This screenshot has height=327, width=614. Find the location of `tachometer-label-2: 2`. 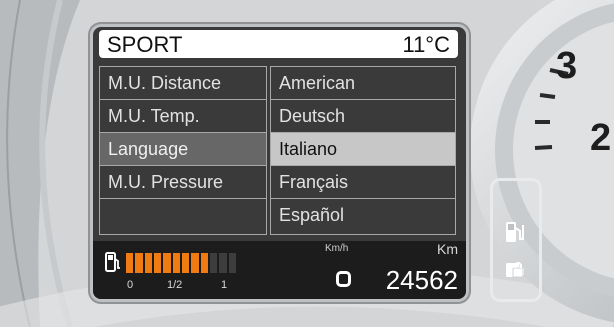

tachometer-label-2: 2 is located at coordinates (601, 138).